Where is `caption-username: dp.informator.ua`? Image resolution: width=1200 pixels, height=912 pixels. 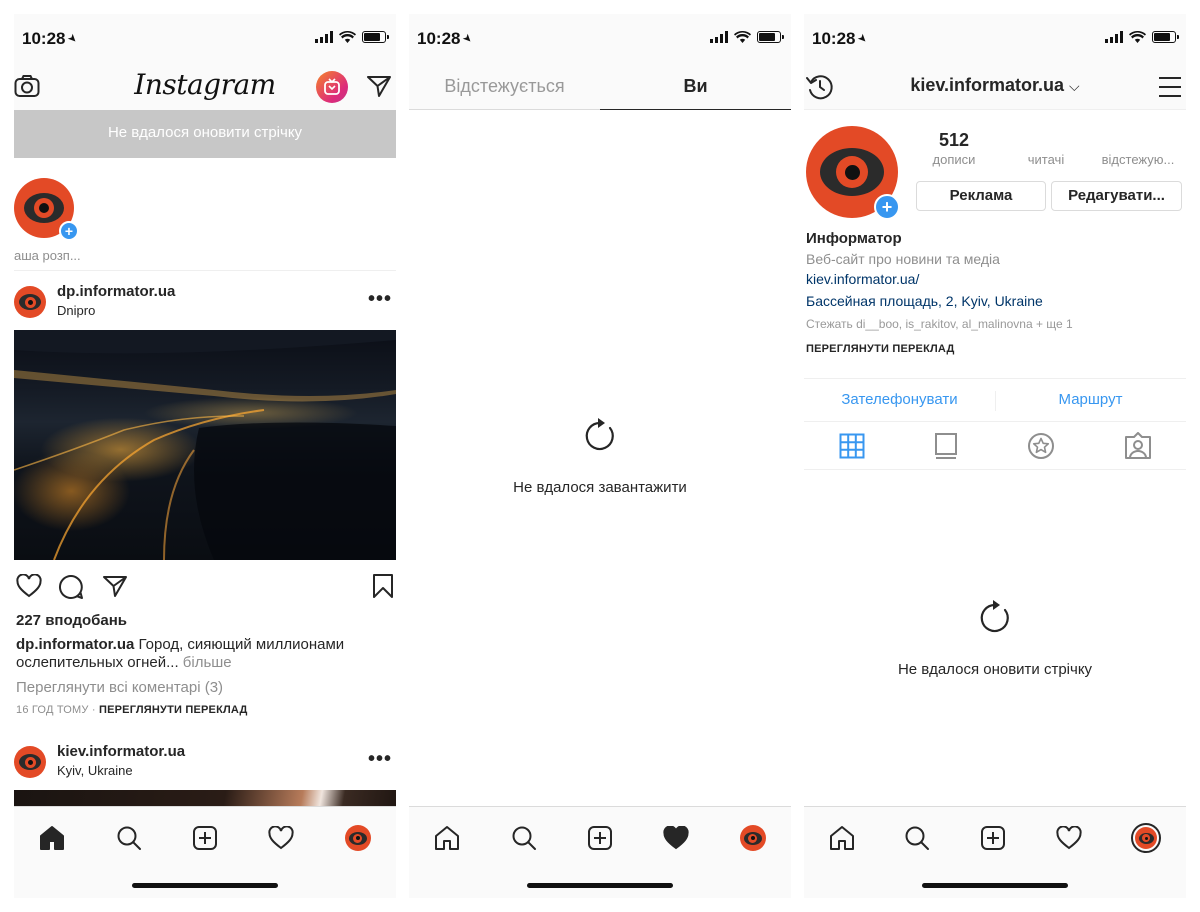
caption-username: dp.informator.ua is located at coordinates (75, 644).